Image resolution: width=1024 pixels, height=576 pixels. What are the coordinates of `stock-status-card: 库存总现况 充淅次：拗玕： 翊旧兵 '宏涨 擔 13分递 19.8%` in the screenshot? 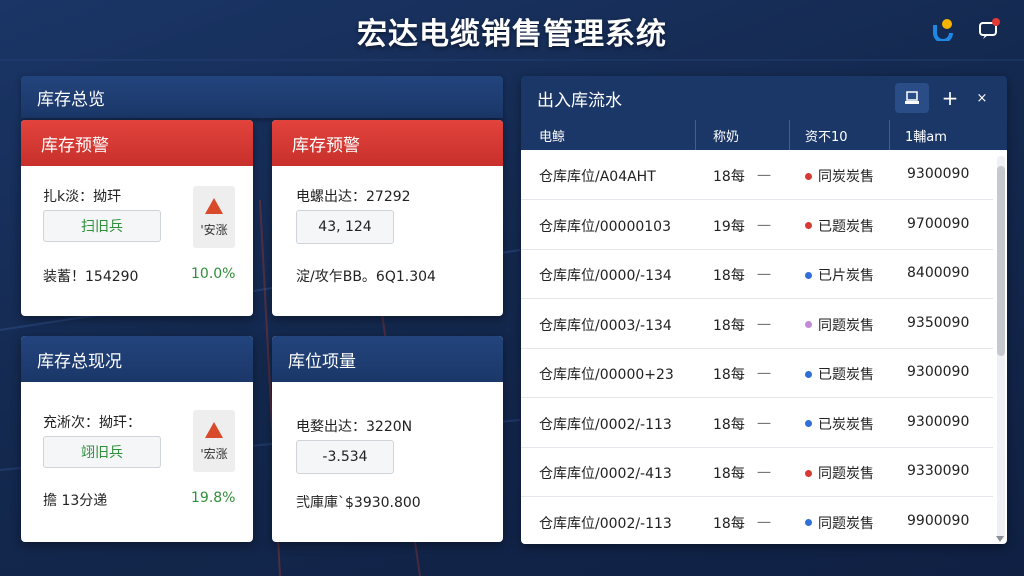 It's located at (137, 439).